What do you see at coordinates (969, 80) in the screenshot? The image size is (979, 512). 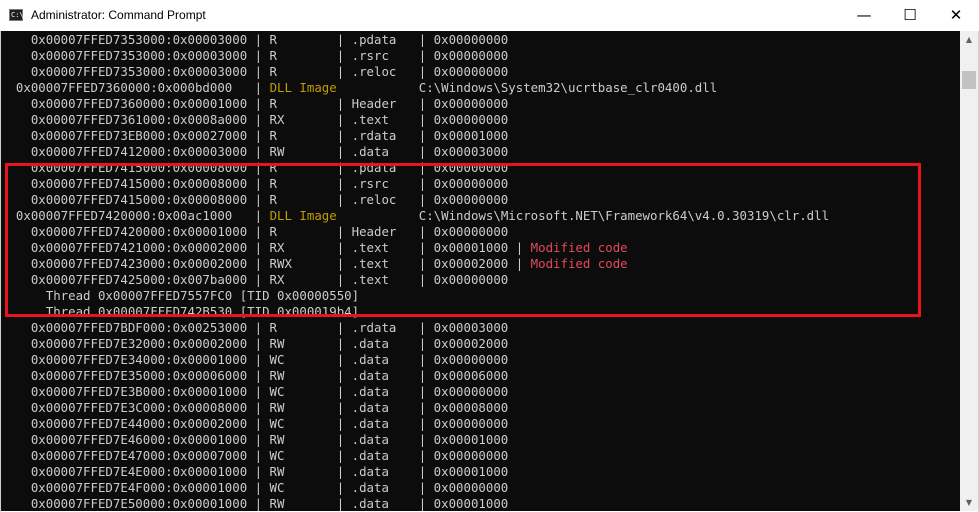 I see `scrollbar-thumb` at bounding box center [969, 80].